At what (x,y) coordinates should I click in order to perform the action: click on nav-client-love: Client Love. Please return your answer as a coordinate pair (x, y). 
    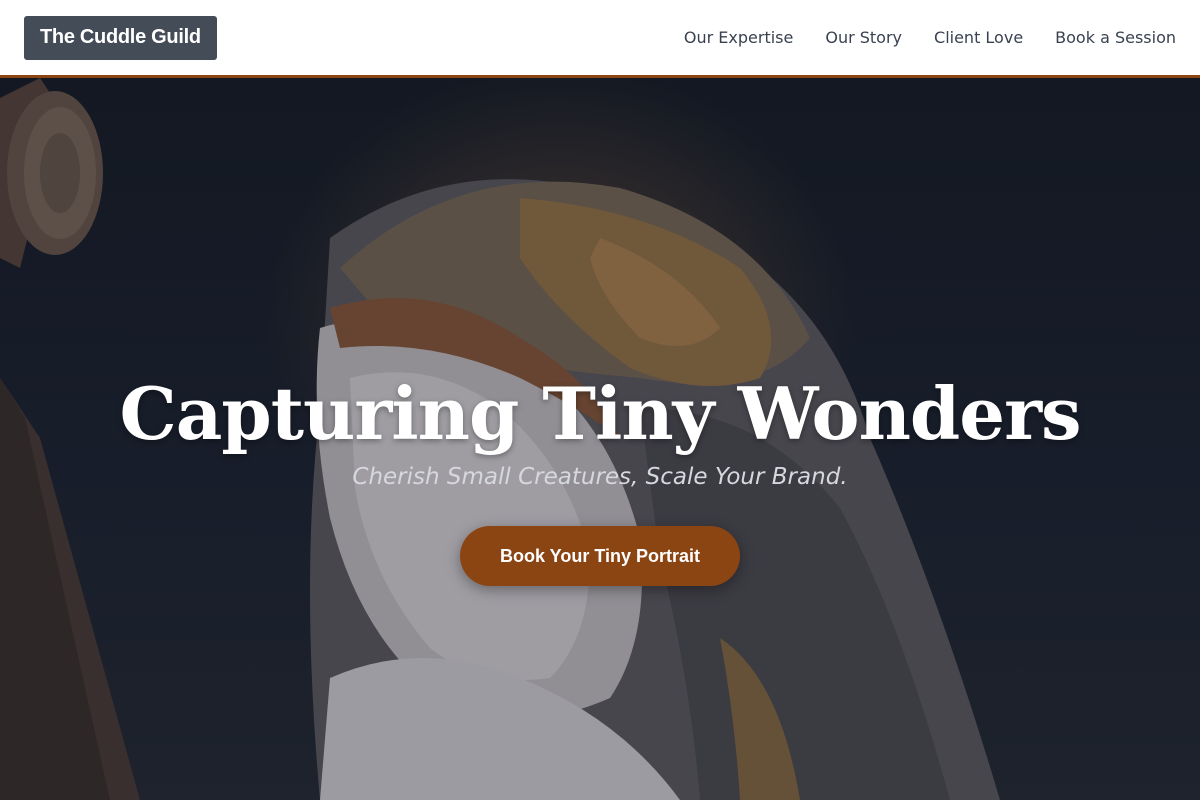
    Looking at the image, I should click on (978, 37).